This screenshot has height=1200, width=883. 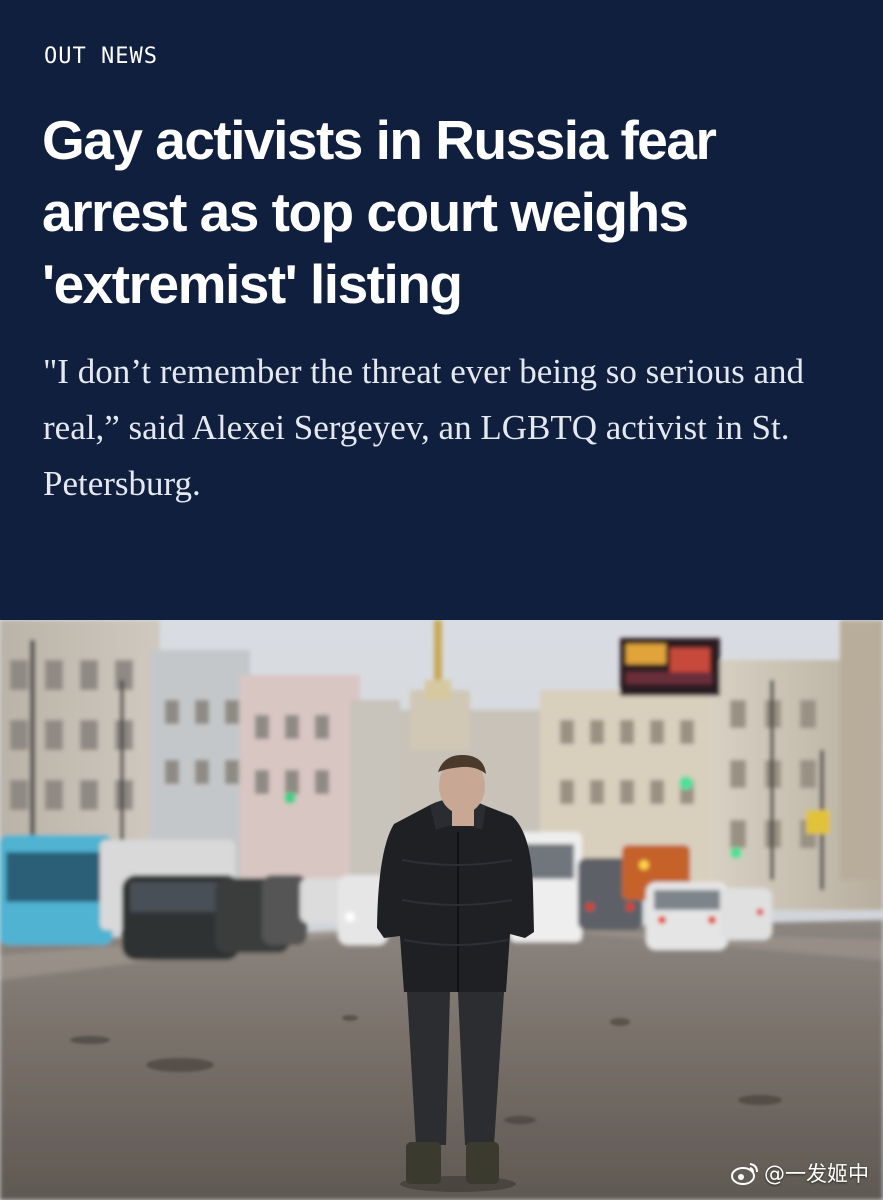 I want to click on section-kicker: OUT NEWS, so click(x=101, y=56).